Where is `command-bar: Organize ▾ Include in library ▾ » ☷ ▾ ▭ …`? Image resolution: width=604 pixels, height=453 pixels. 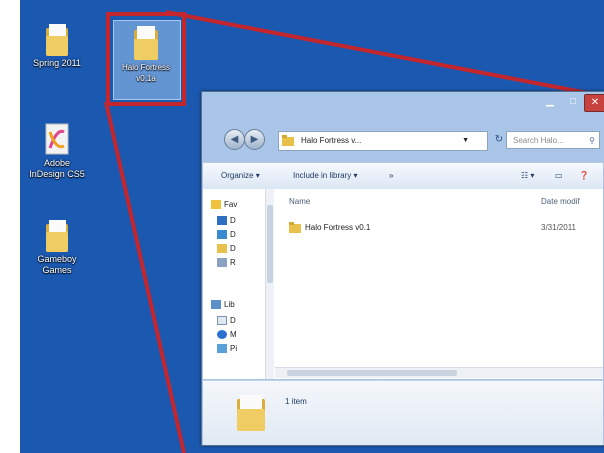
command-bar: Organize ▾ Include in library ▾ » ☷ ▾ ▭ … is located at coordinates (403, 176).